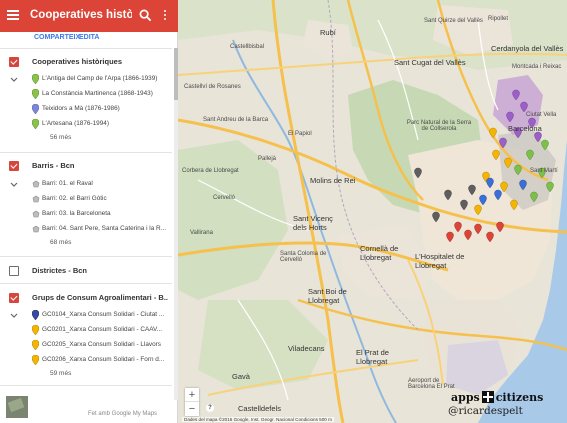 The image size is (567, 423). Describe the element at coordinates (247, 47) in the screenshot. I see `map-label: Castellbisbal` at that location.